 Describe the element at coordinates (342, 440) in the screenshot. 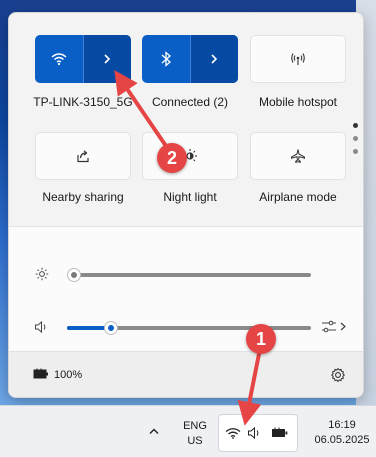

I see `clock-date: 06.05.2025` at that location.